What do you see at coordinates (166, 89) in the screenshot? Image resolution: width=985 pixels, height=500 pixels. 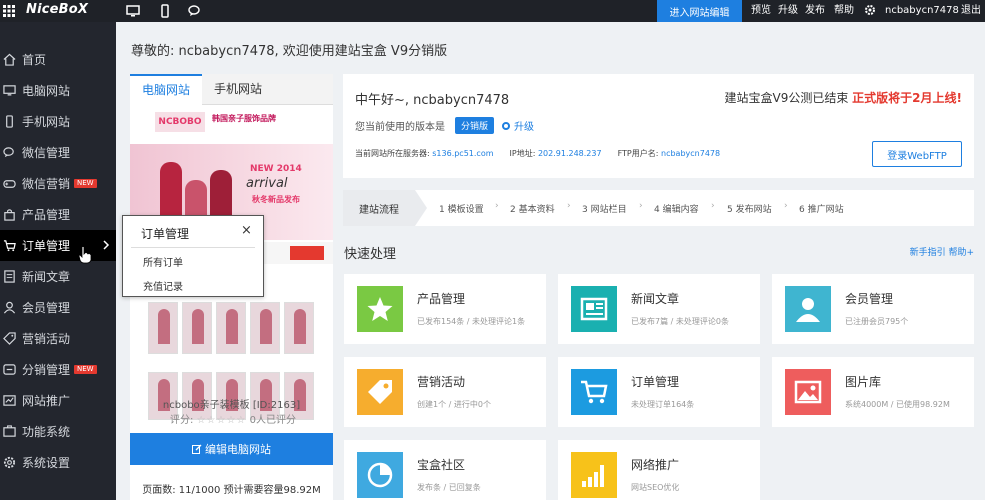 I see `tab-pc-site: 电脑网站` at bounding box center [166, 89].